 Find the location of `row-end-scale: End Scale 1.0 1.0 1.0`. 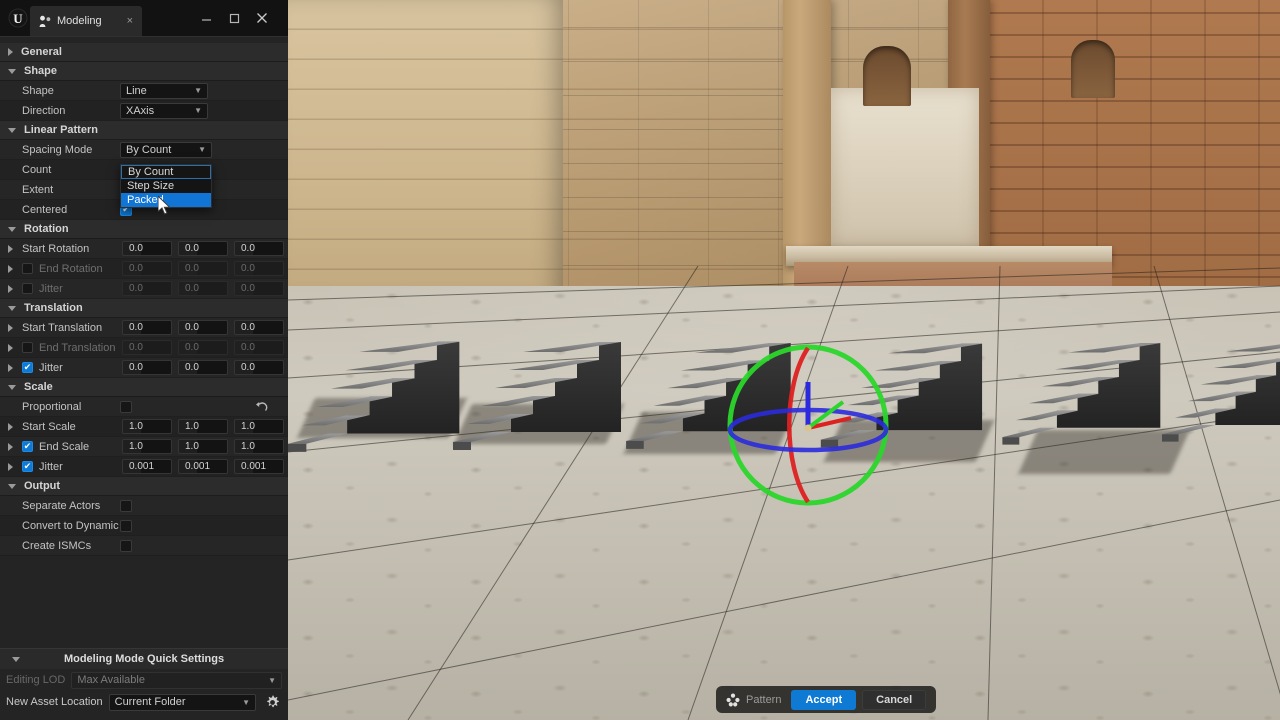

row-end-scale: End Scale 1.0 1.0 1.0 is located at coordinates (144, 447).